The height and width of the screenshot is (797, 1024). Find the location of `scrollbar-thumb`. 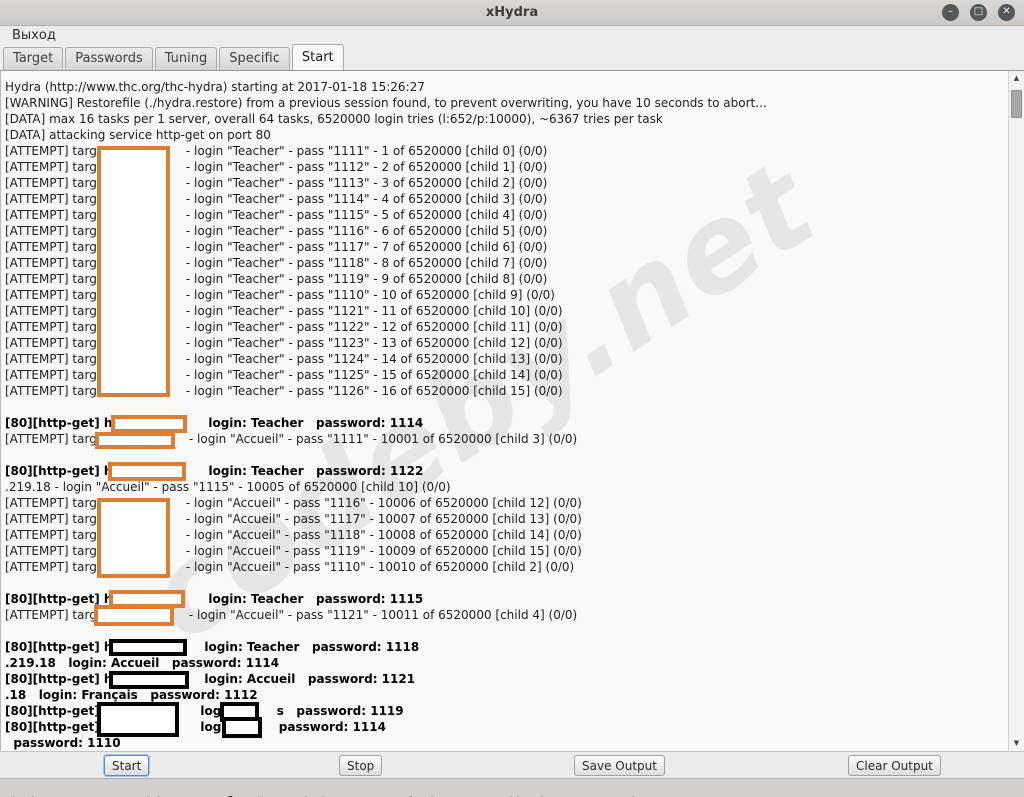

scrollbar-thumb is located at coordinates (1016, 104).